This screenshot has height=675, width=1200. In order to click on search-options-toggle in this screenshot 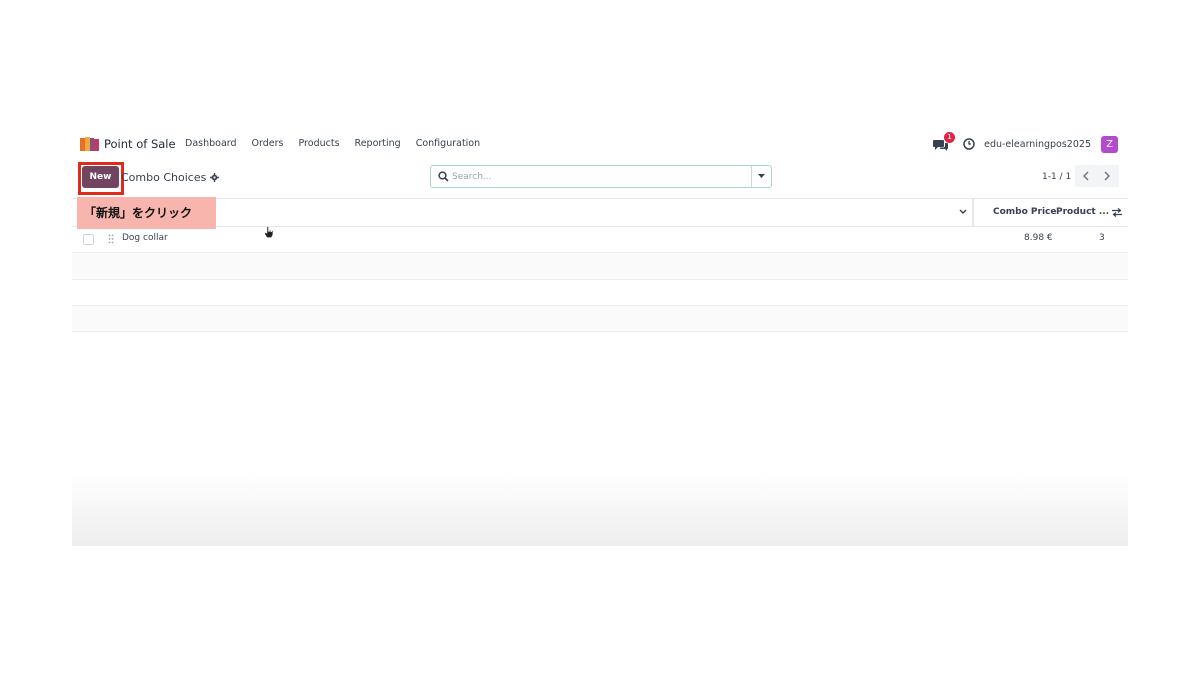, I will do `click(761, 176)`.